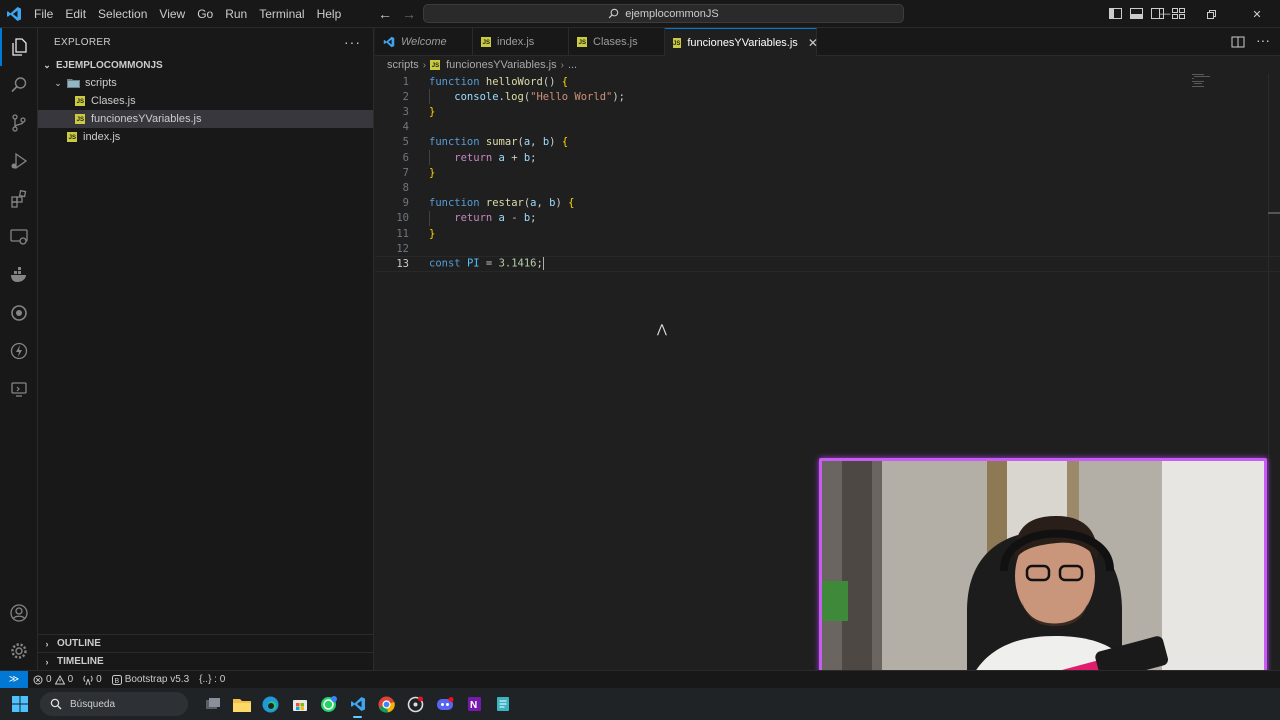 The image size is (1280, 720). Describe the element at coordinates (409, 14) in the screenshot. I see `forward-arrow-icon: →` at that location.